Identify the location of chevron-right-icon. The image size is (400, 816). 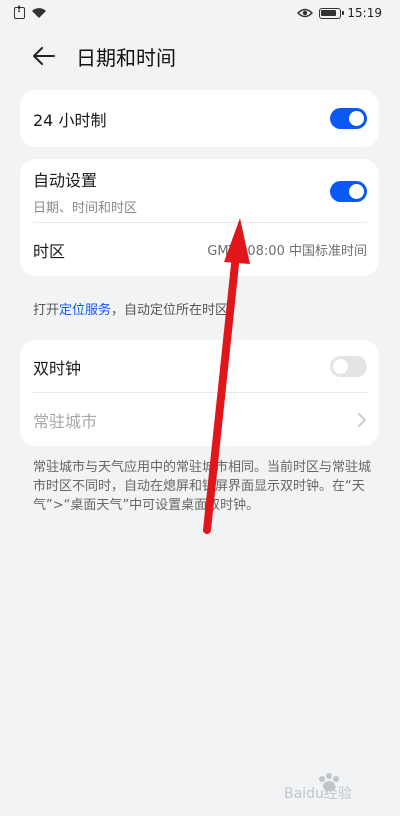
(362, 419).